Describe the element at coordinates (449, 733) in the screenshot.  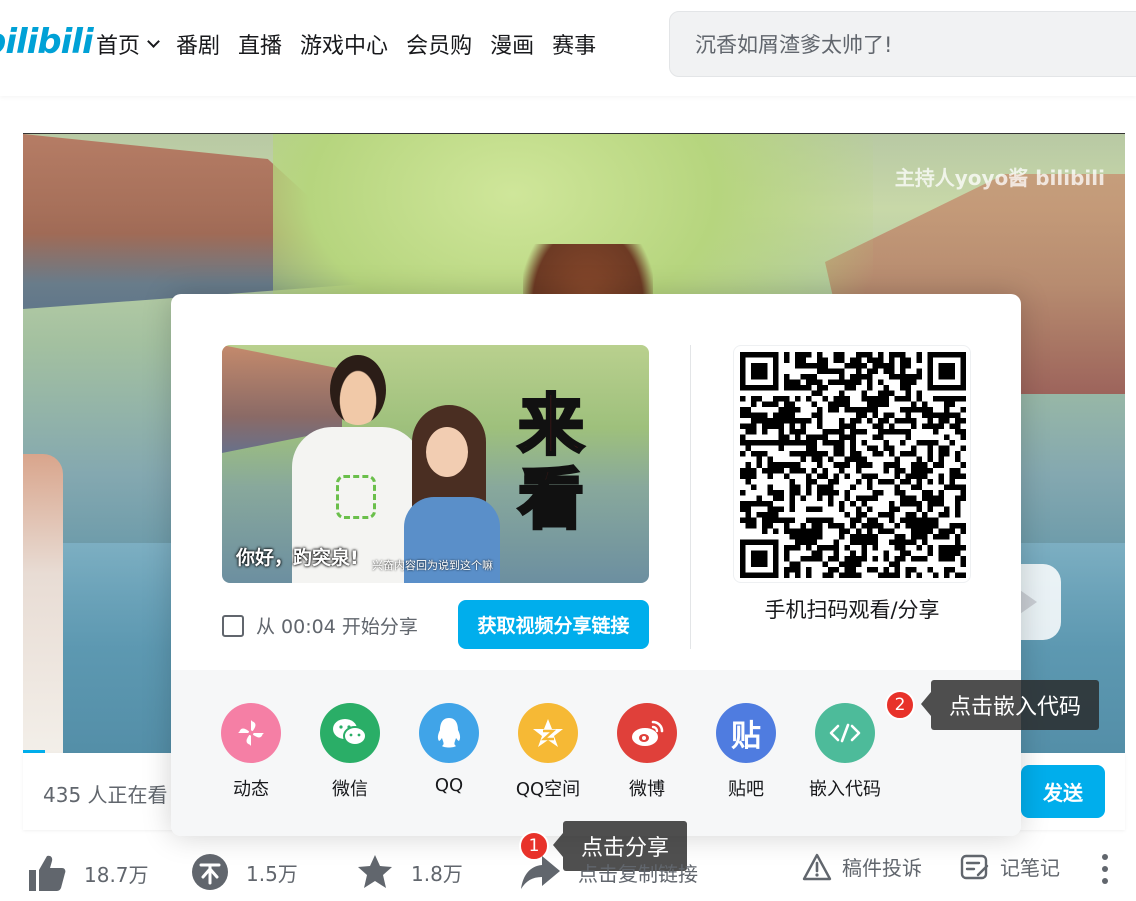
I see `qq-penguin-icon` at that location.